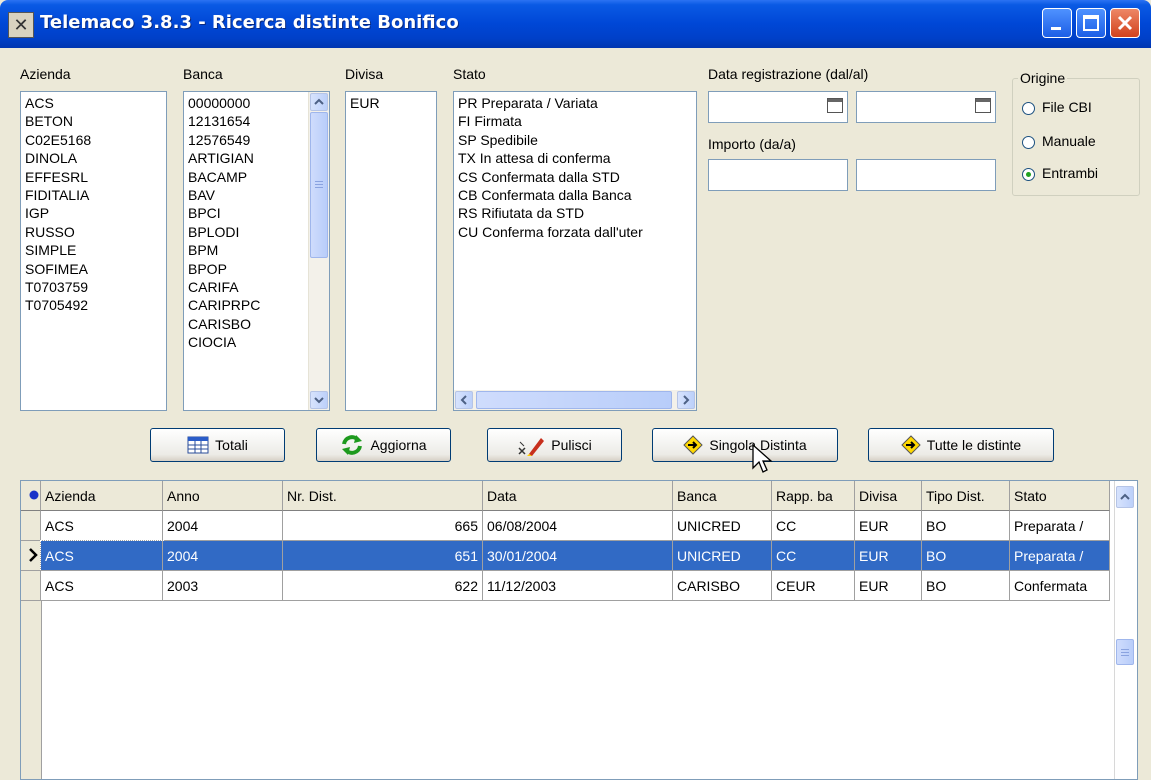 Image resolution: width=1151 pixels, height=780 pixels. Describe the element at coordinates (93, 232) in the screenshot. I see `azienda-list-item: RUSSO` at that location.